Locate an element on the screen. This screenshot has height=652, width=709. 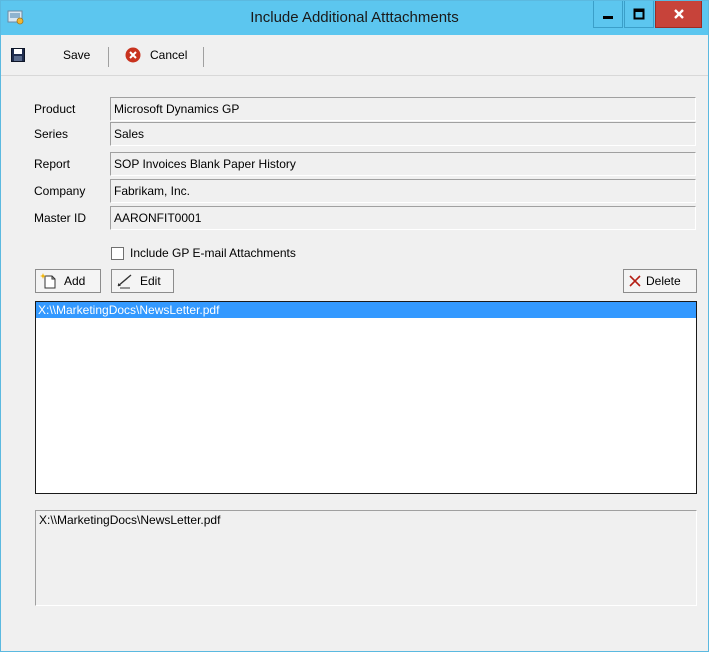
list-item: X:\\MarketingDocs\NewsLetter.pdf is located at coordinates (366, 310).